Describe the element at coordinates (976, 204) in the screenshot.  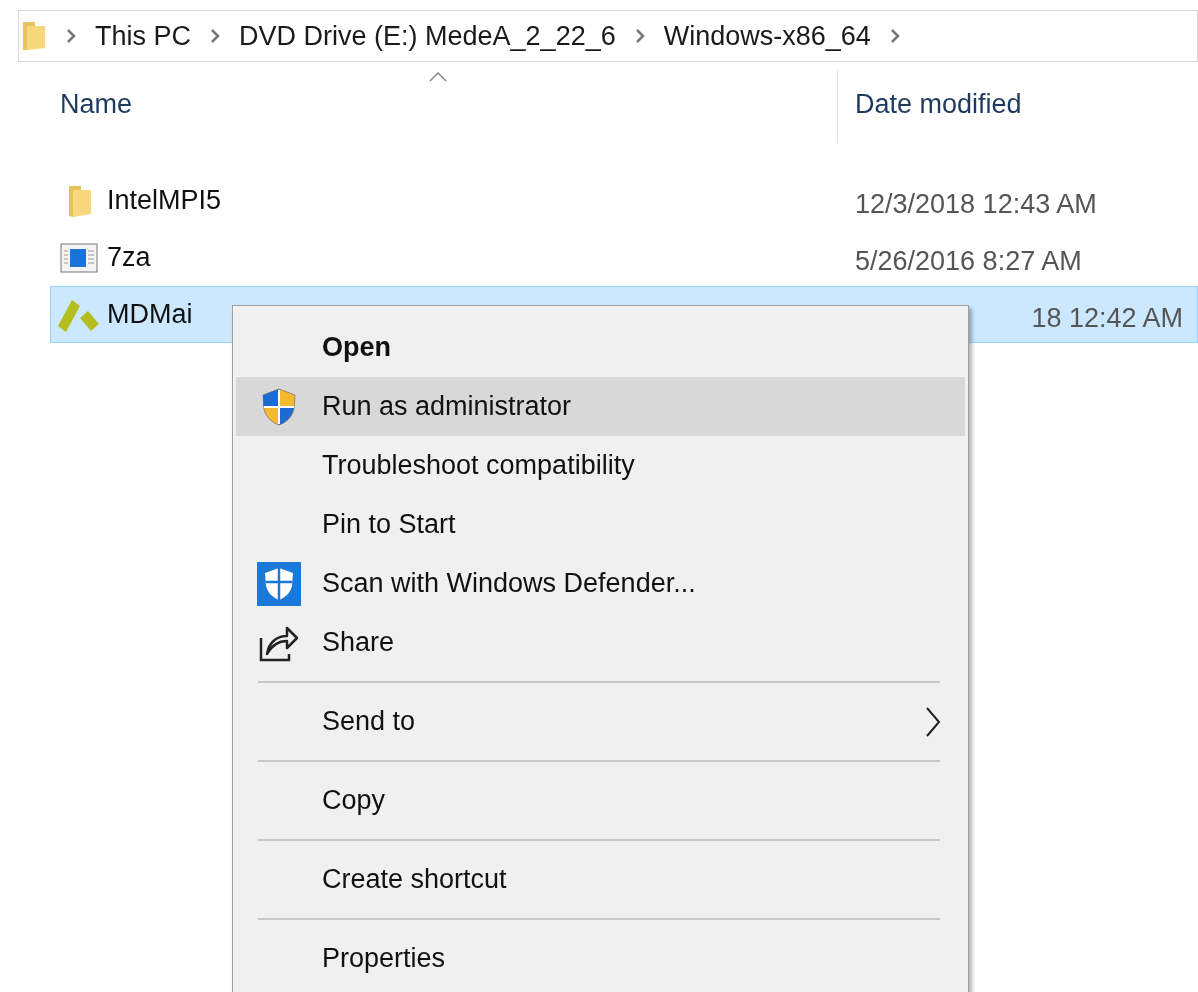
I see `date-modified: 12/3/2018 12:43 AM` at that location.